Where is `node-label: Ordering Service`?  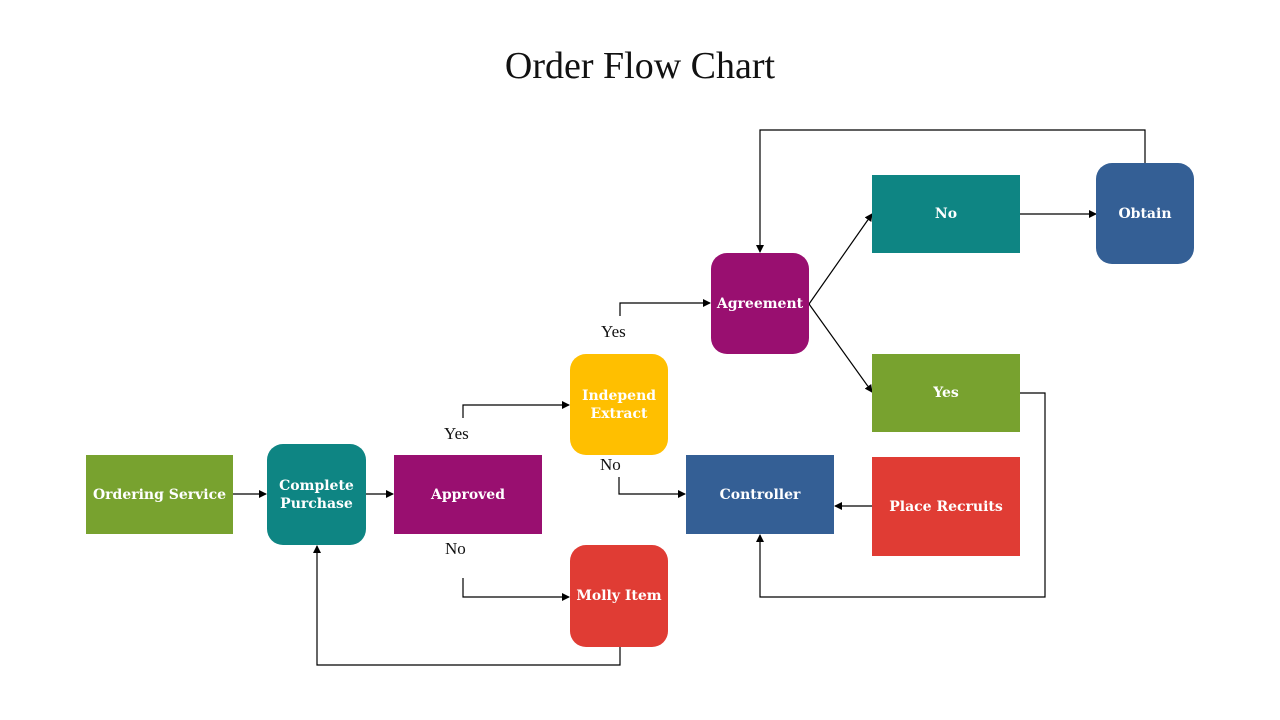 node-label: Ordering Service is located at coordinates (159, 494).